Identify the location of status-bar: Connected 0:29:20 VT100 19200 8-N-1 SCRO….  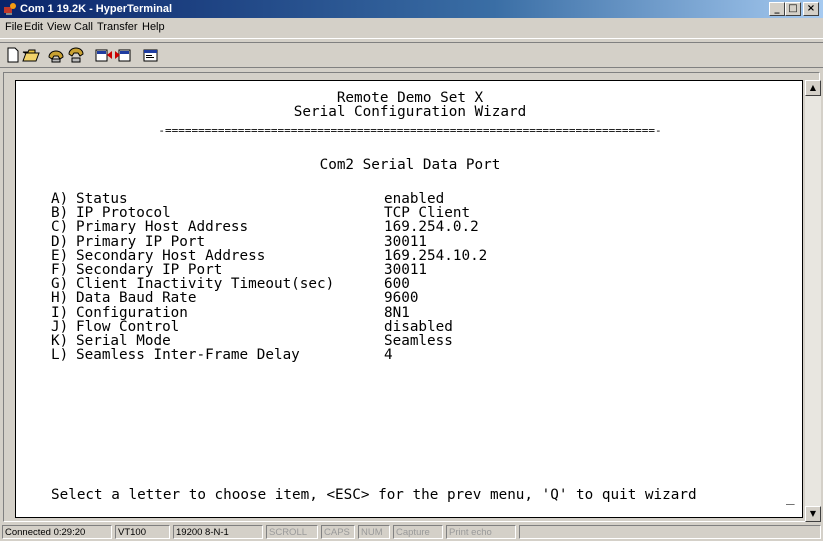
(411, 532).